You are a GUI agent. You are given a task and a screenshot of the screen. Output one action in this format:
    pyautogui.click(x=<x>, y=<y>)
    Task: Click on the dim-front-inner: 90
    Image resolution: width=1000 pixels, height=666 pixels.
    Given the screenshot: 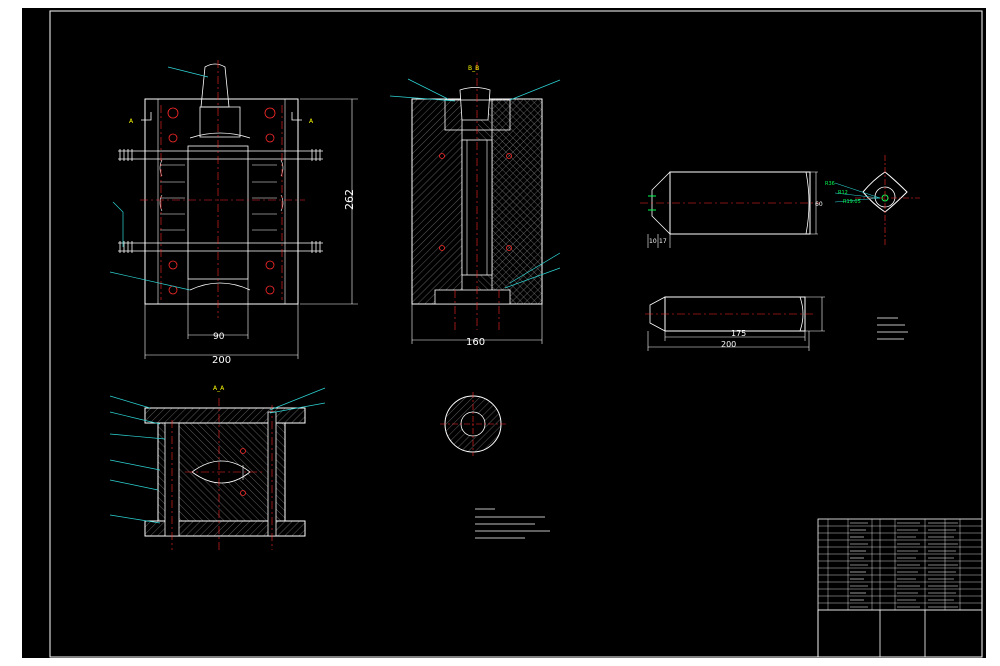 What is the action you would take?
    pyautogui.click(x=219, y=337)
    